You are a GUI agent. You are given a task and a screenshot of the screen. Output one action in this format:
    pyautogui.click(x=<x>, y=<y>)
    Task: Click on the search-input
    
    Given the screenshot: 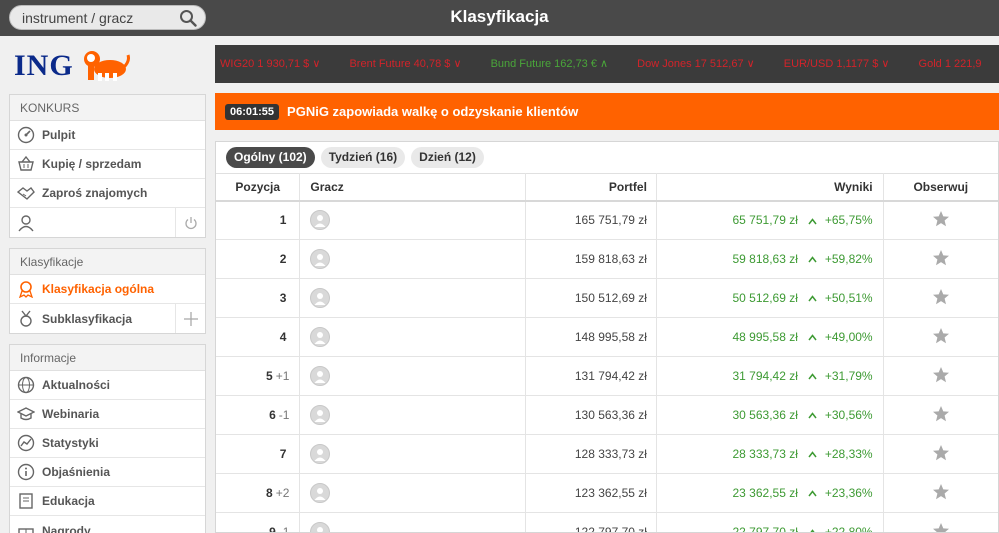 What is the action you would take?
    pyautogui.click(x=92, y=17)
    